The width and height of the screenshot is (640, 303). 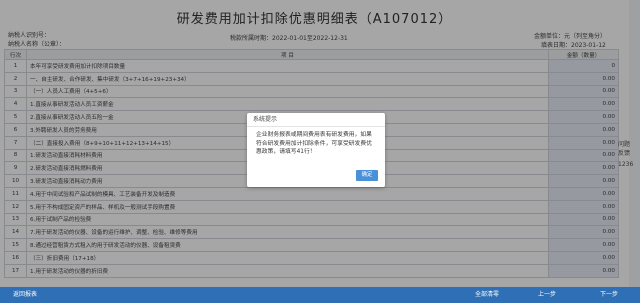 I want to click on feedback-link: 反馈, so click(x=624, y=152).